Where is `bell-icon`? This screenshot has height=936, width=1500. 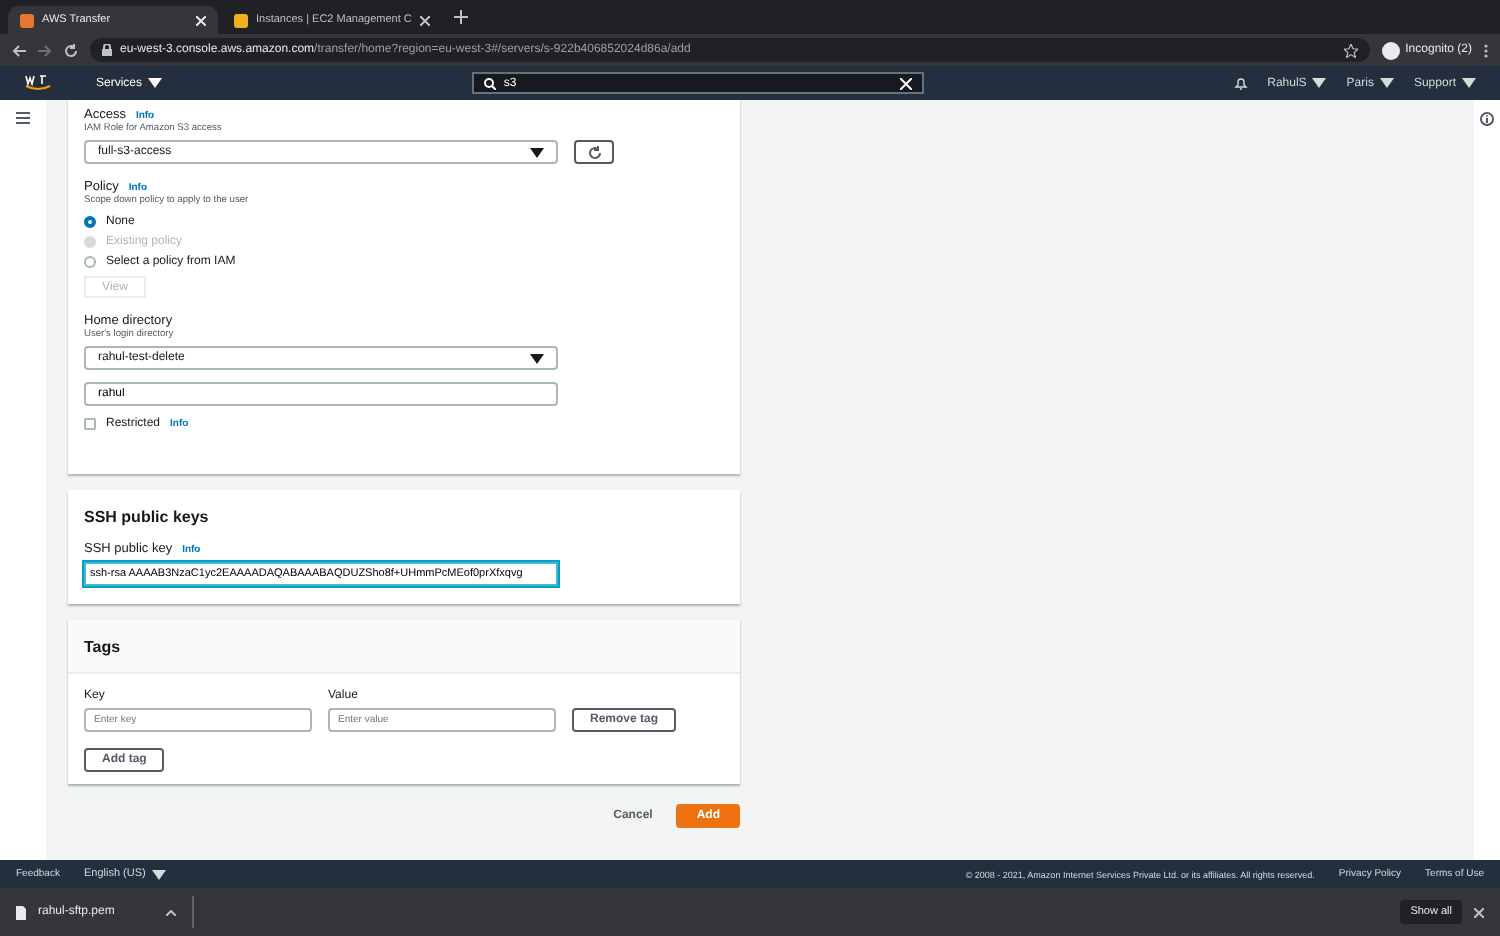
bell-icon is located at coordinates (1240, 83).